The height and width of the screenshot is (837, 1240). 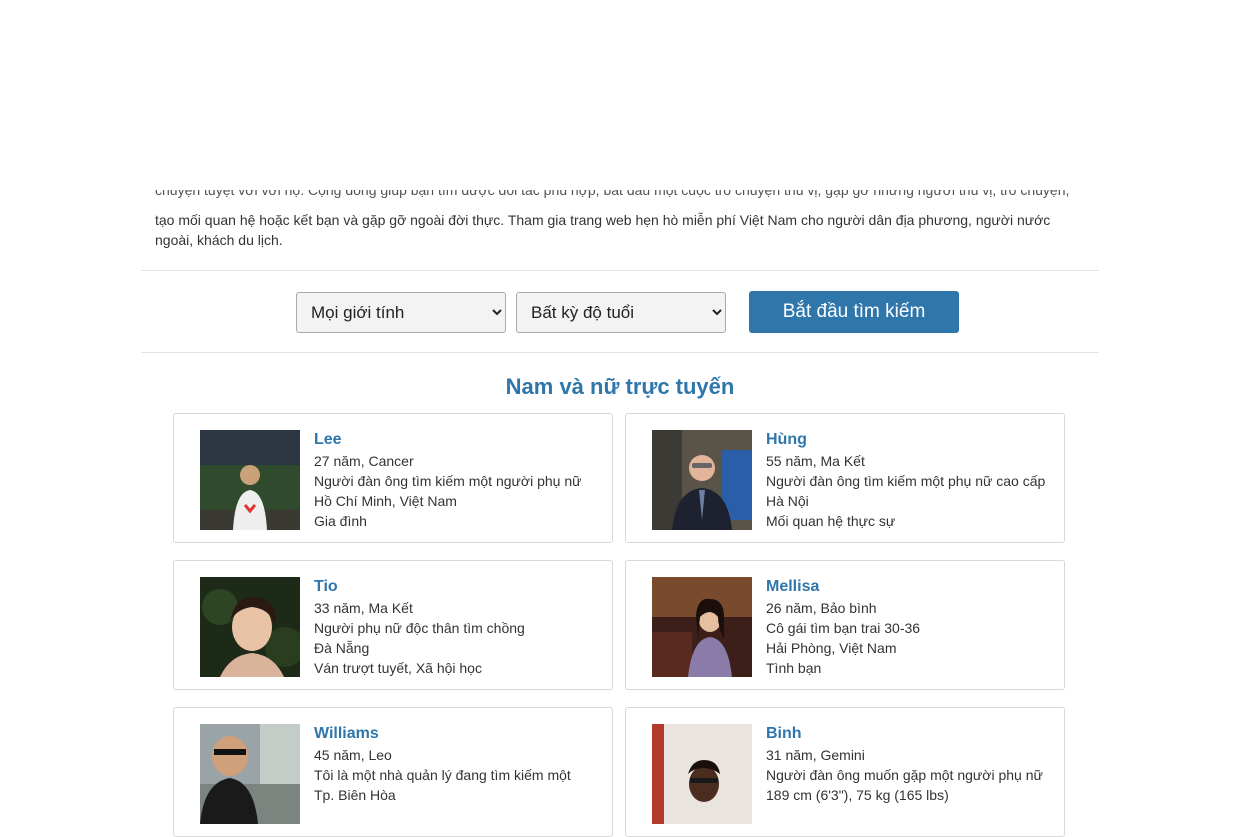 I want to click on gender-select: Mọi giới tính, so click(x=401, y=312).